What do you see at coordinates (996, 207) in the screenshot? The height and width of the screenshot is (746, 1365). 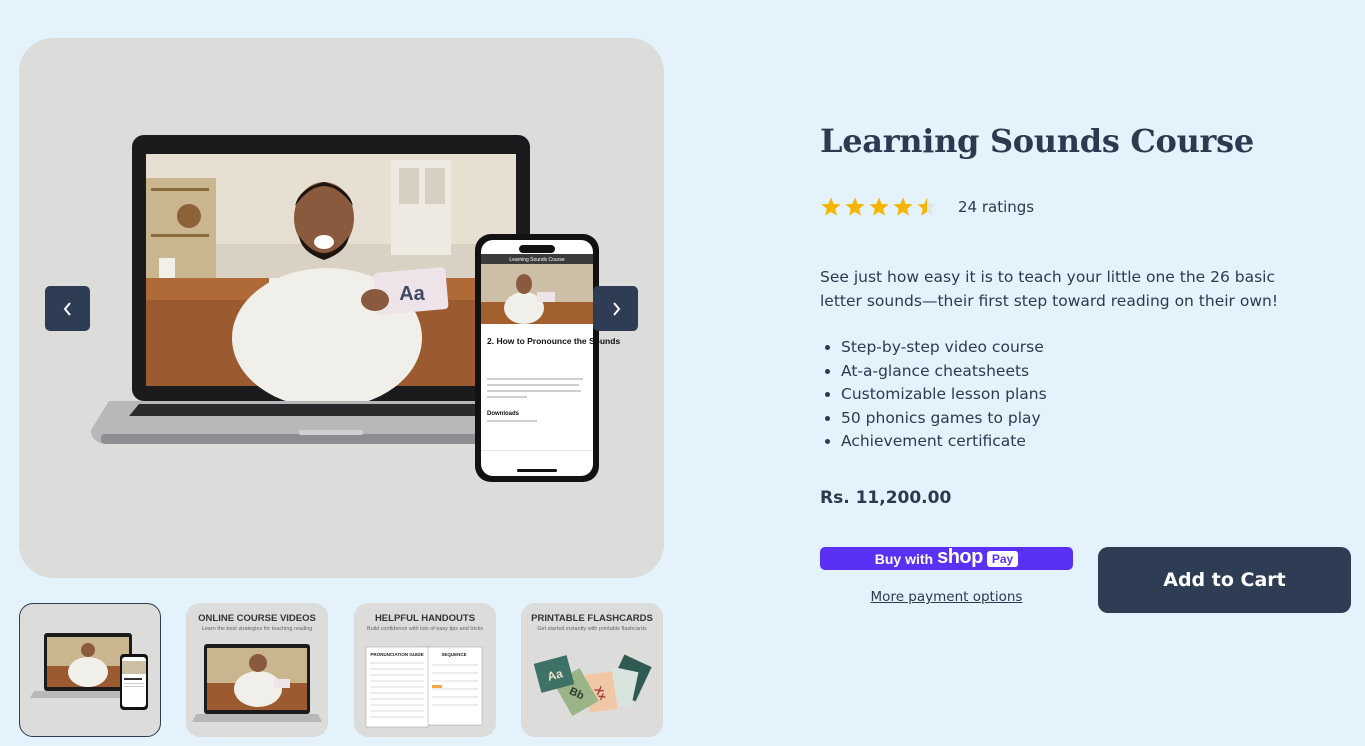 I see `rating-count: 24 ratings` at bounding box center [996, 207].